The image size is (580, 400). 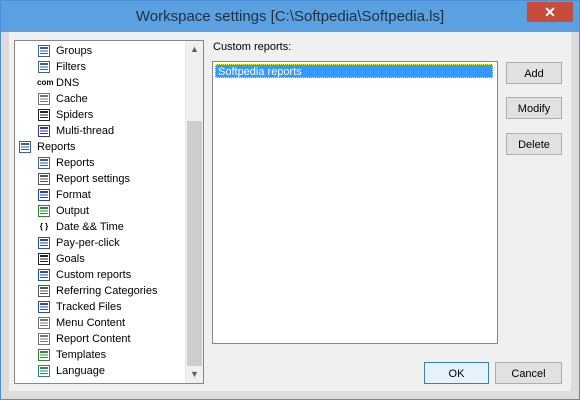 I want to click on tree-item: Report settings, so click(x=83, y=179).